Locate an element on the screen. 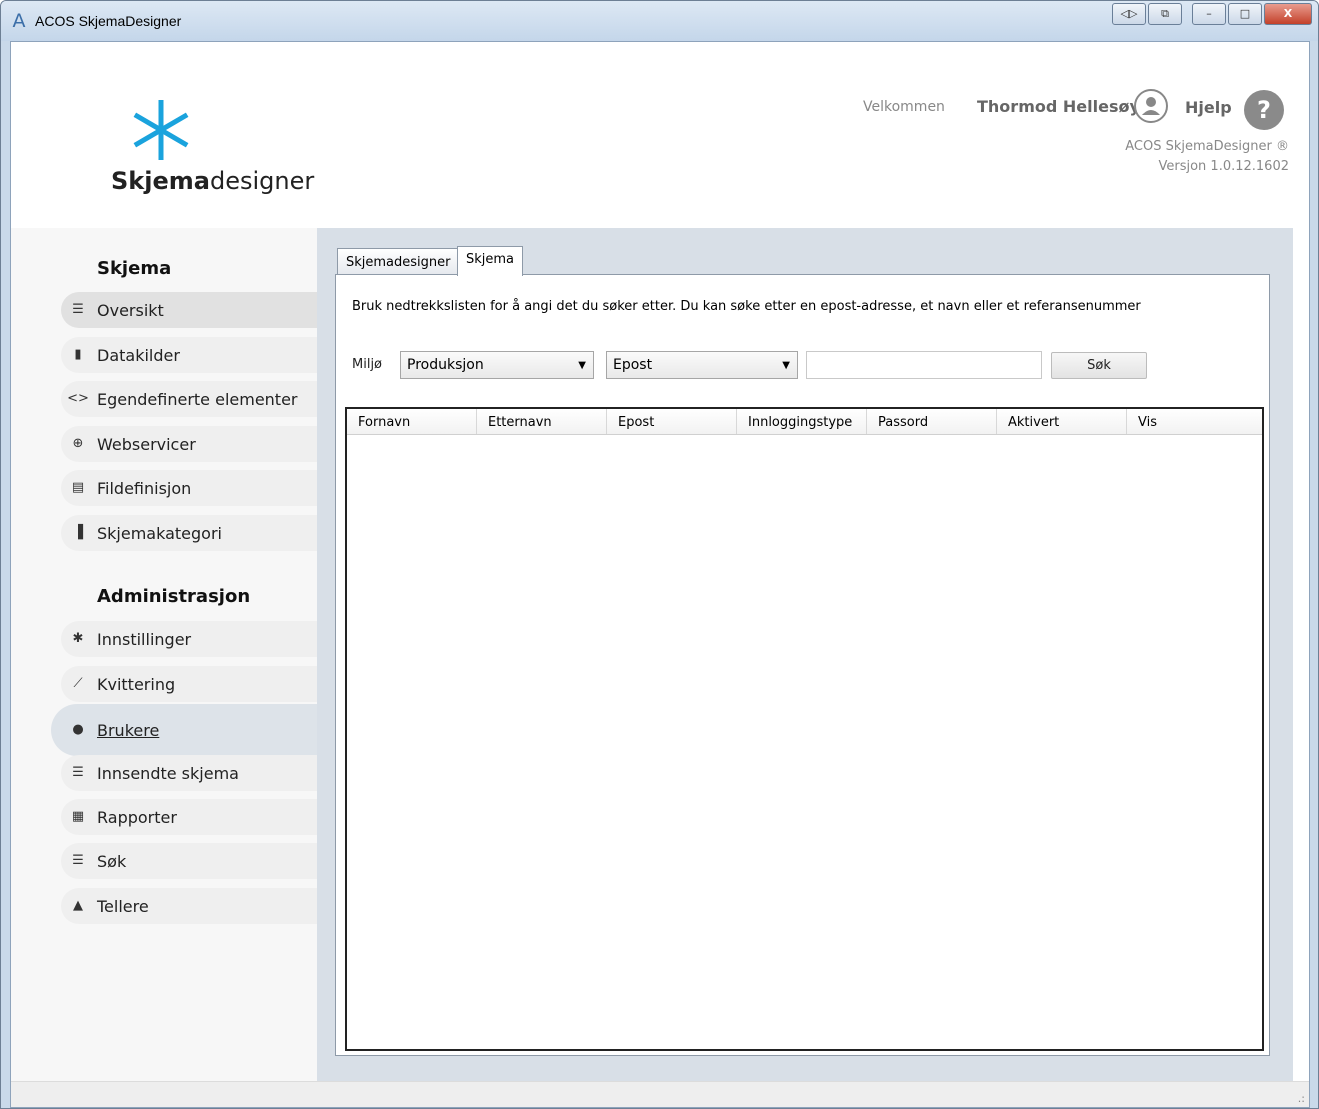  environment-select-value: Produksjon is located at coordinates (445, 365).